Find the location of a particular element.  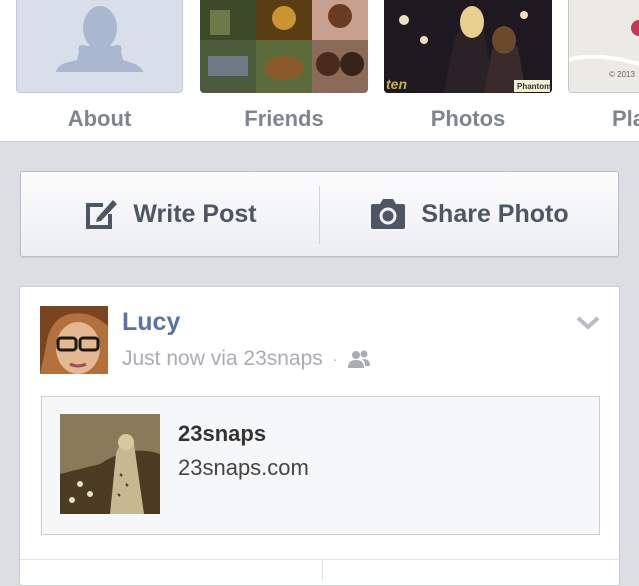

chevron-down-icon is located at coordinates (588, 323).